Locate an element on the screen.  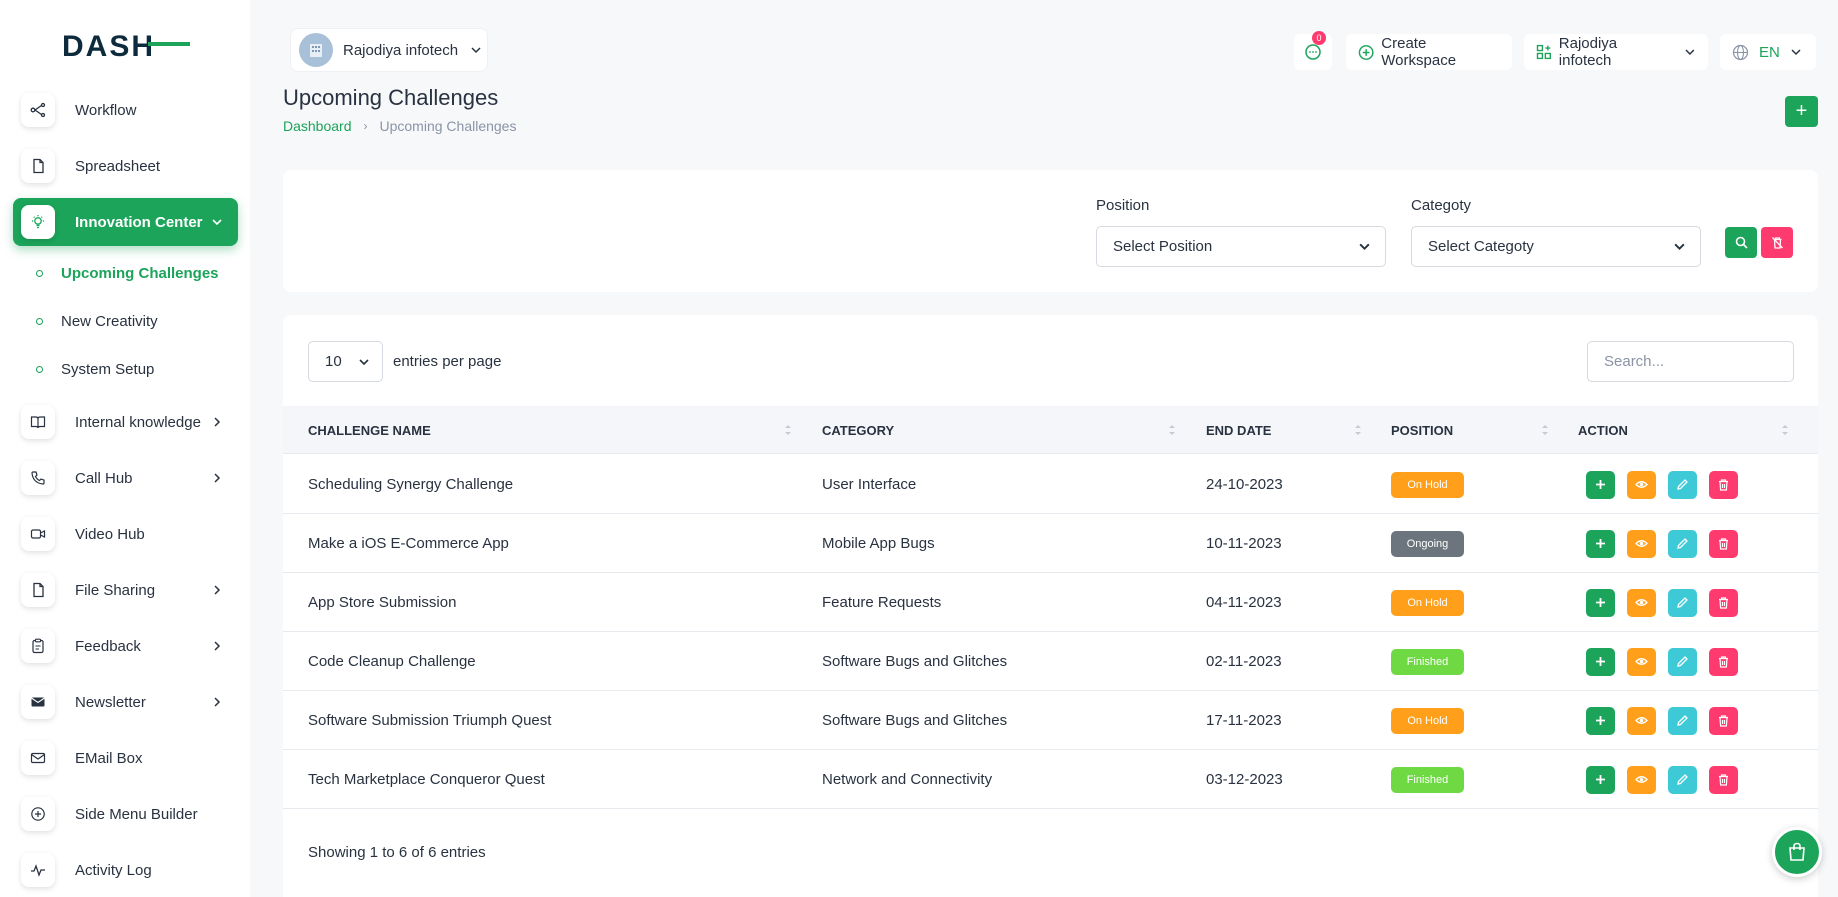
submenu-item-new-creativity: New Creativity is located at coordinates (97, 321).